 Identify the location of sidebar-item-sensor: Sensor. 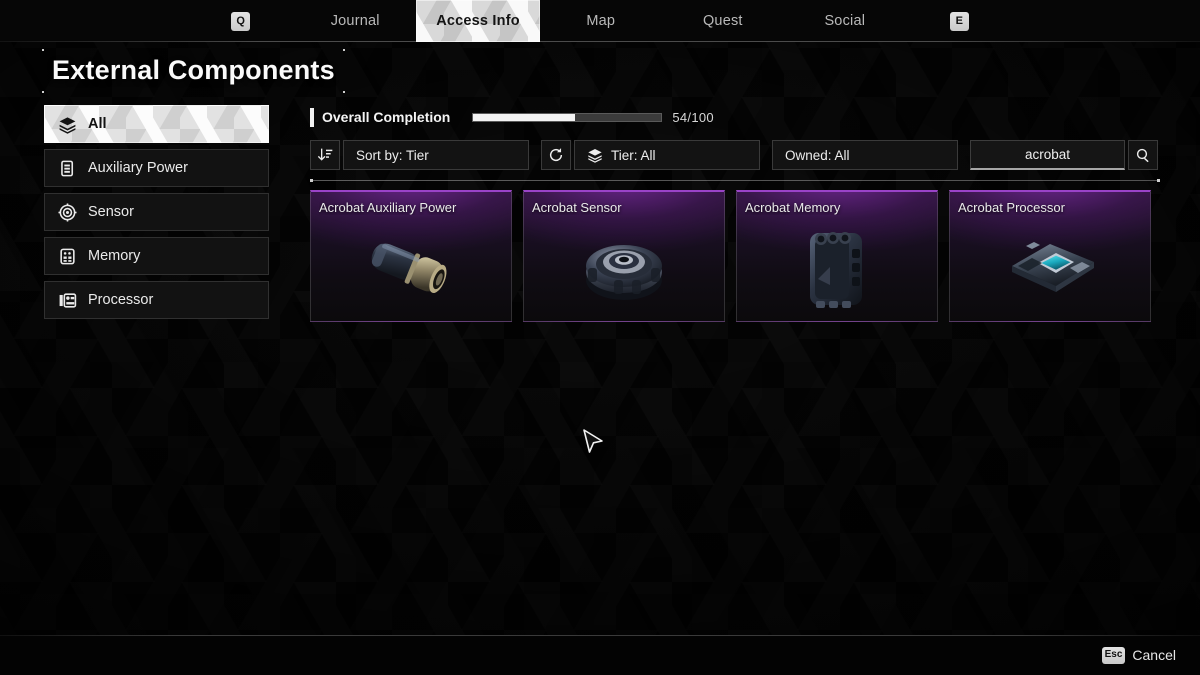
(156, 212).